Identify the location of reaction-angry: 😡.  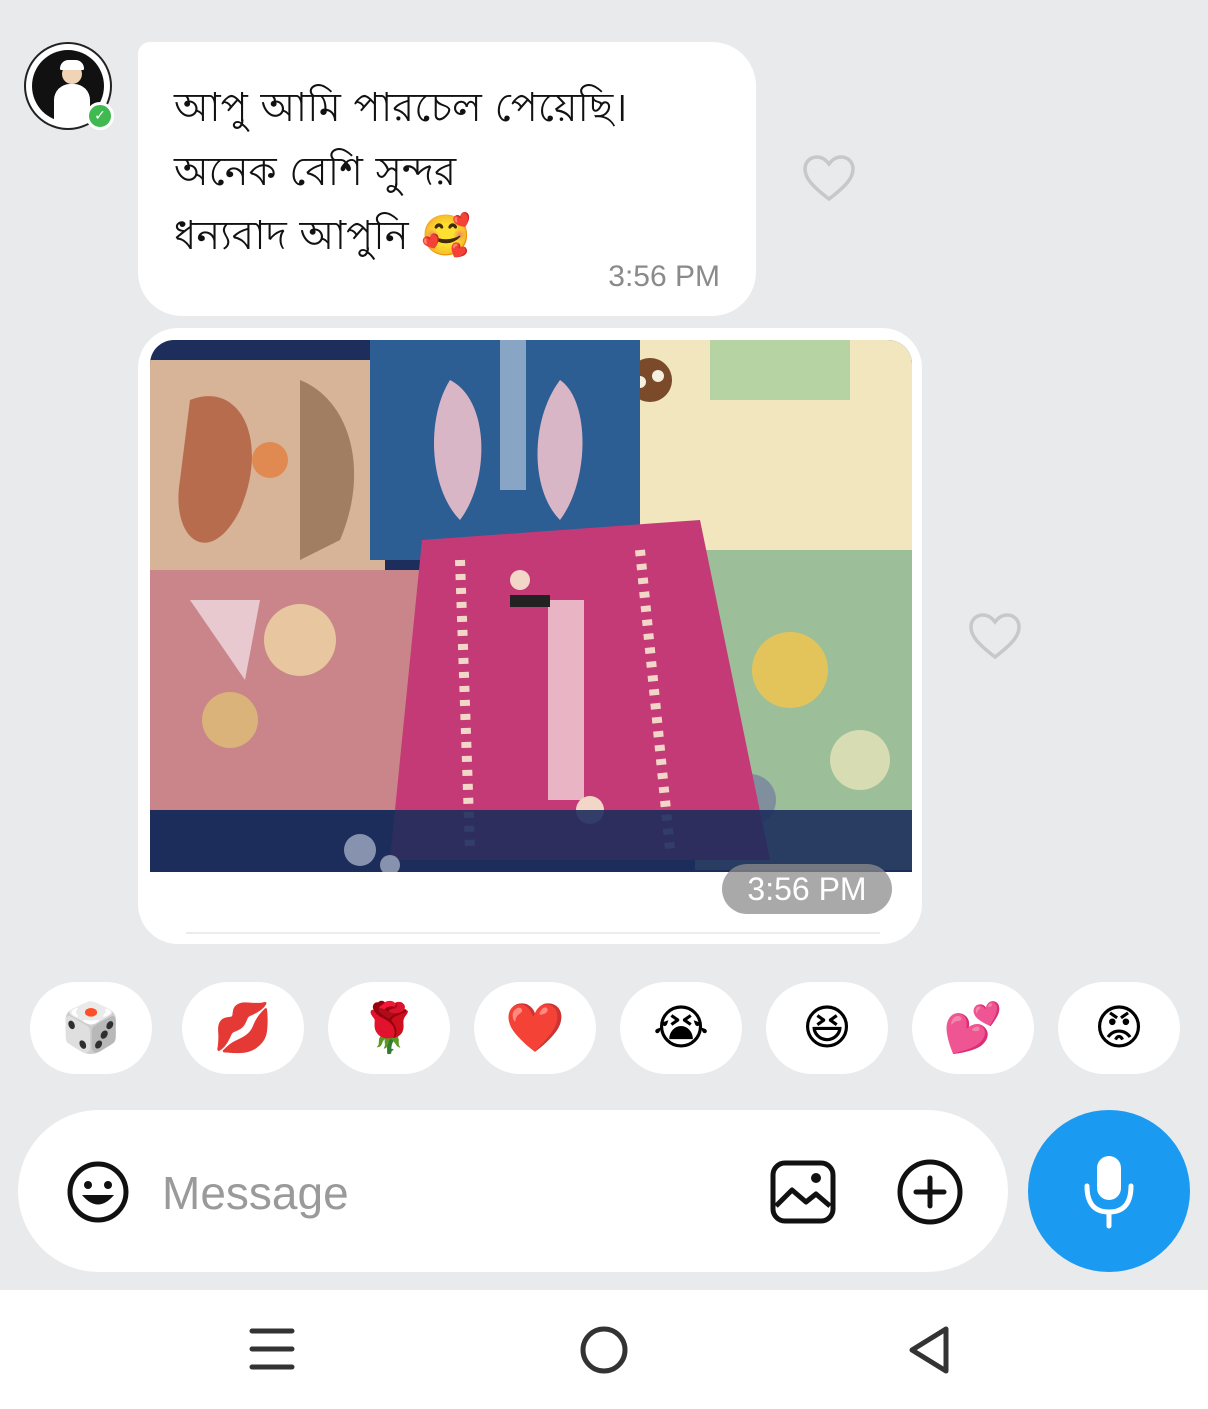
(1119, 1028).